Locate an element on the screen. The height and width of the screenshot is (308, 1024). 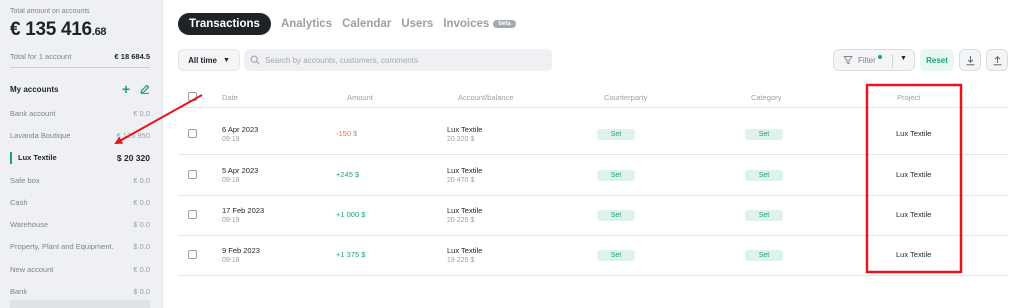
account-name: Safe box is located at coordinates (25, 180).